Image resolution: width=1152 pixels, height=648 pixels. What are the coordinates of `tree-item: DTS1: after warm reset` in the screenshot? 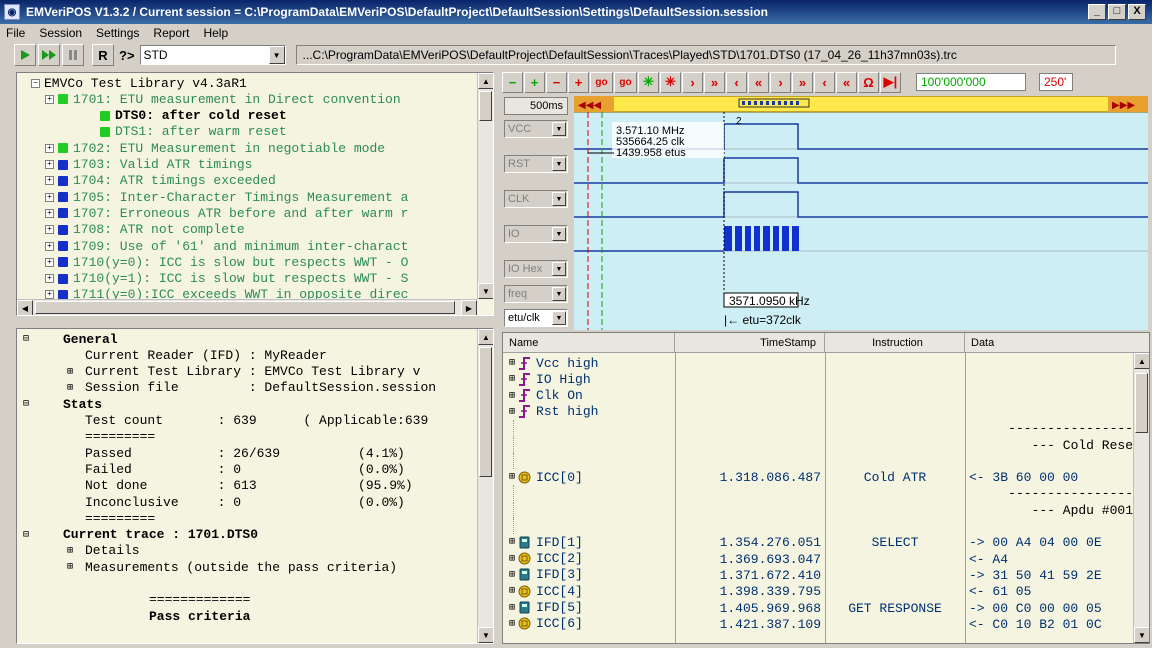 It's located at (187, 132).